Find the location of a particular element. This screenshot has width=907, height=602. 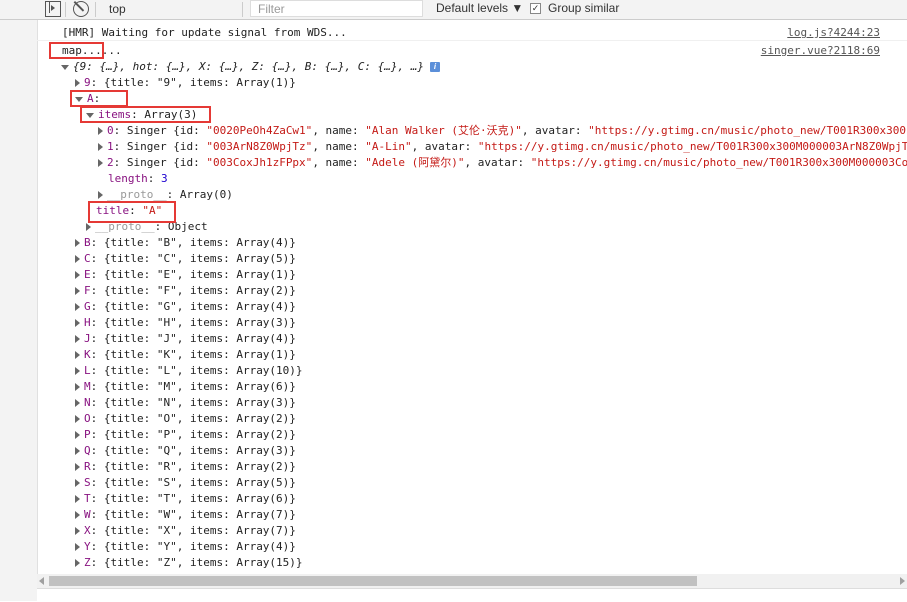

tree-value: : {title: "J", items: Array(4)} is located at coordinates (193, 338).